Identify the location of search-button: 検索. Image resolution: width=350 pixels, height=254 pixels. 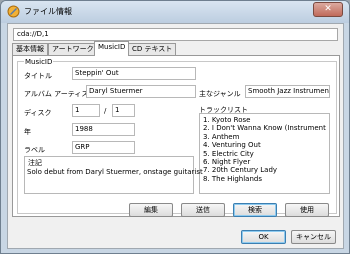
(255, 210).